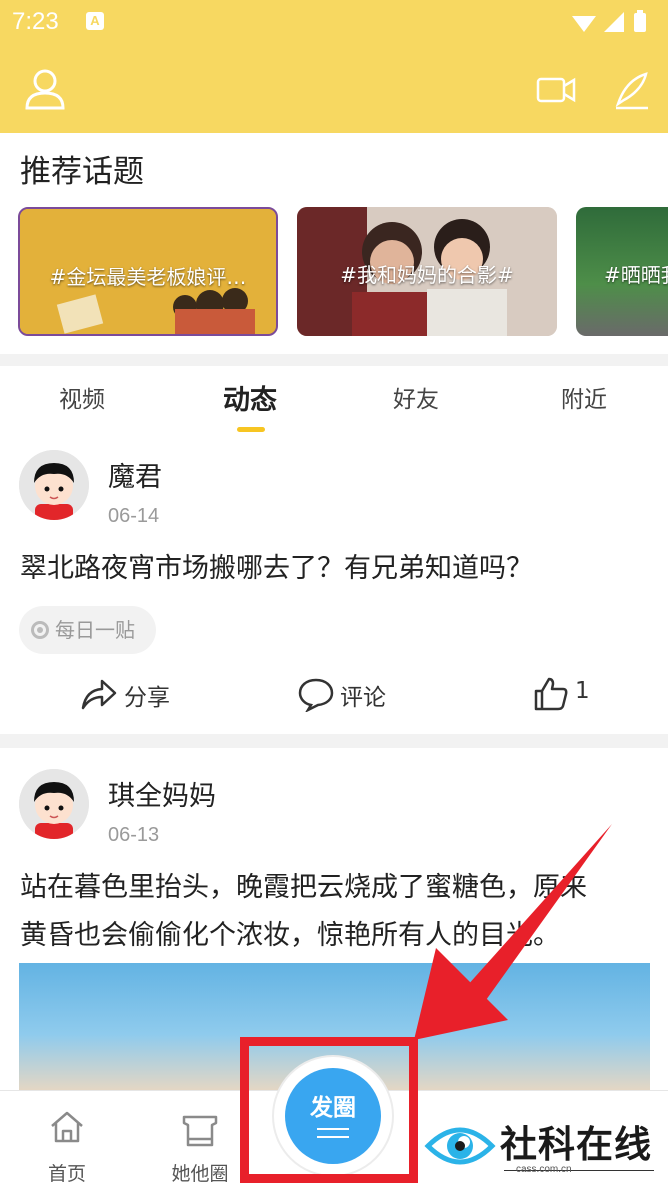 The height and width of the screenshot is (1187, 668). I want to click on status-time: 7:23, so click(35, 21).